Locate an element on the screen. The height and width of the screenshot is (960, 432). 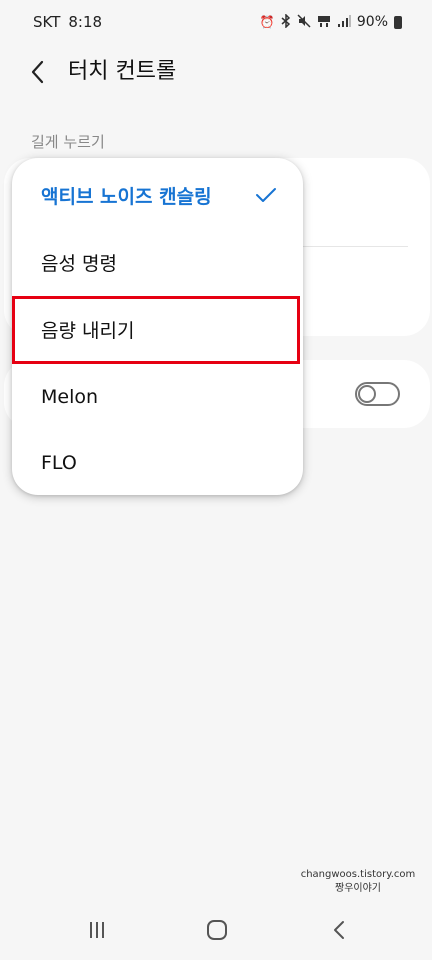
toggle-knob is located at coordinates (367, 394).